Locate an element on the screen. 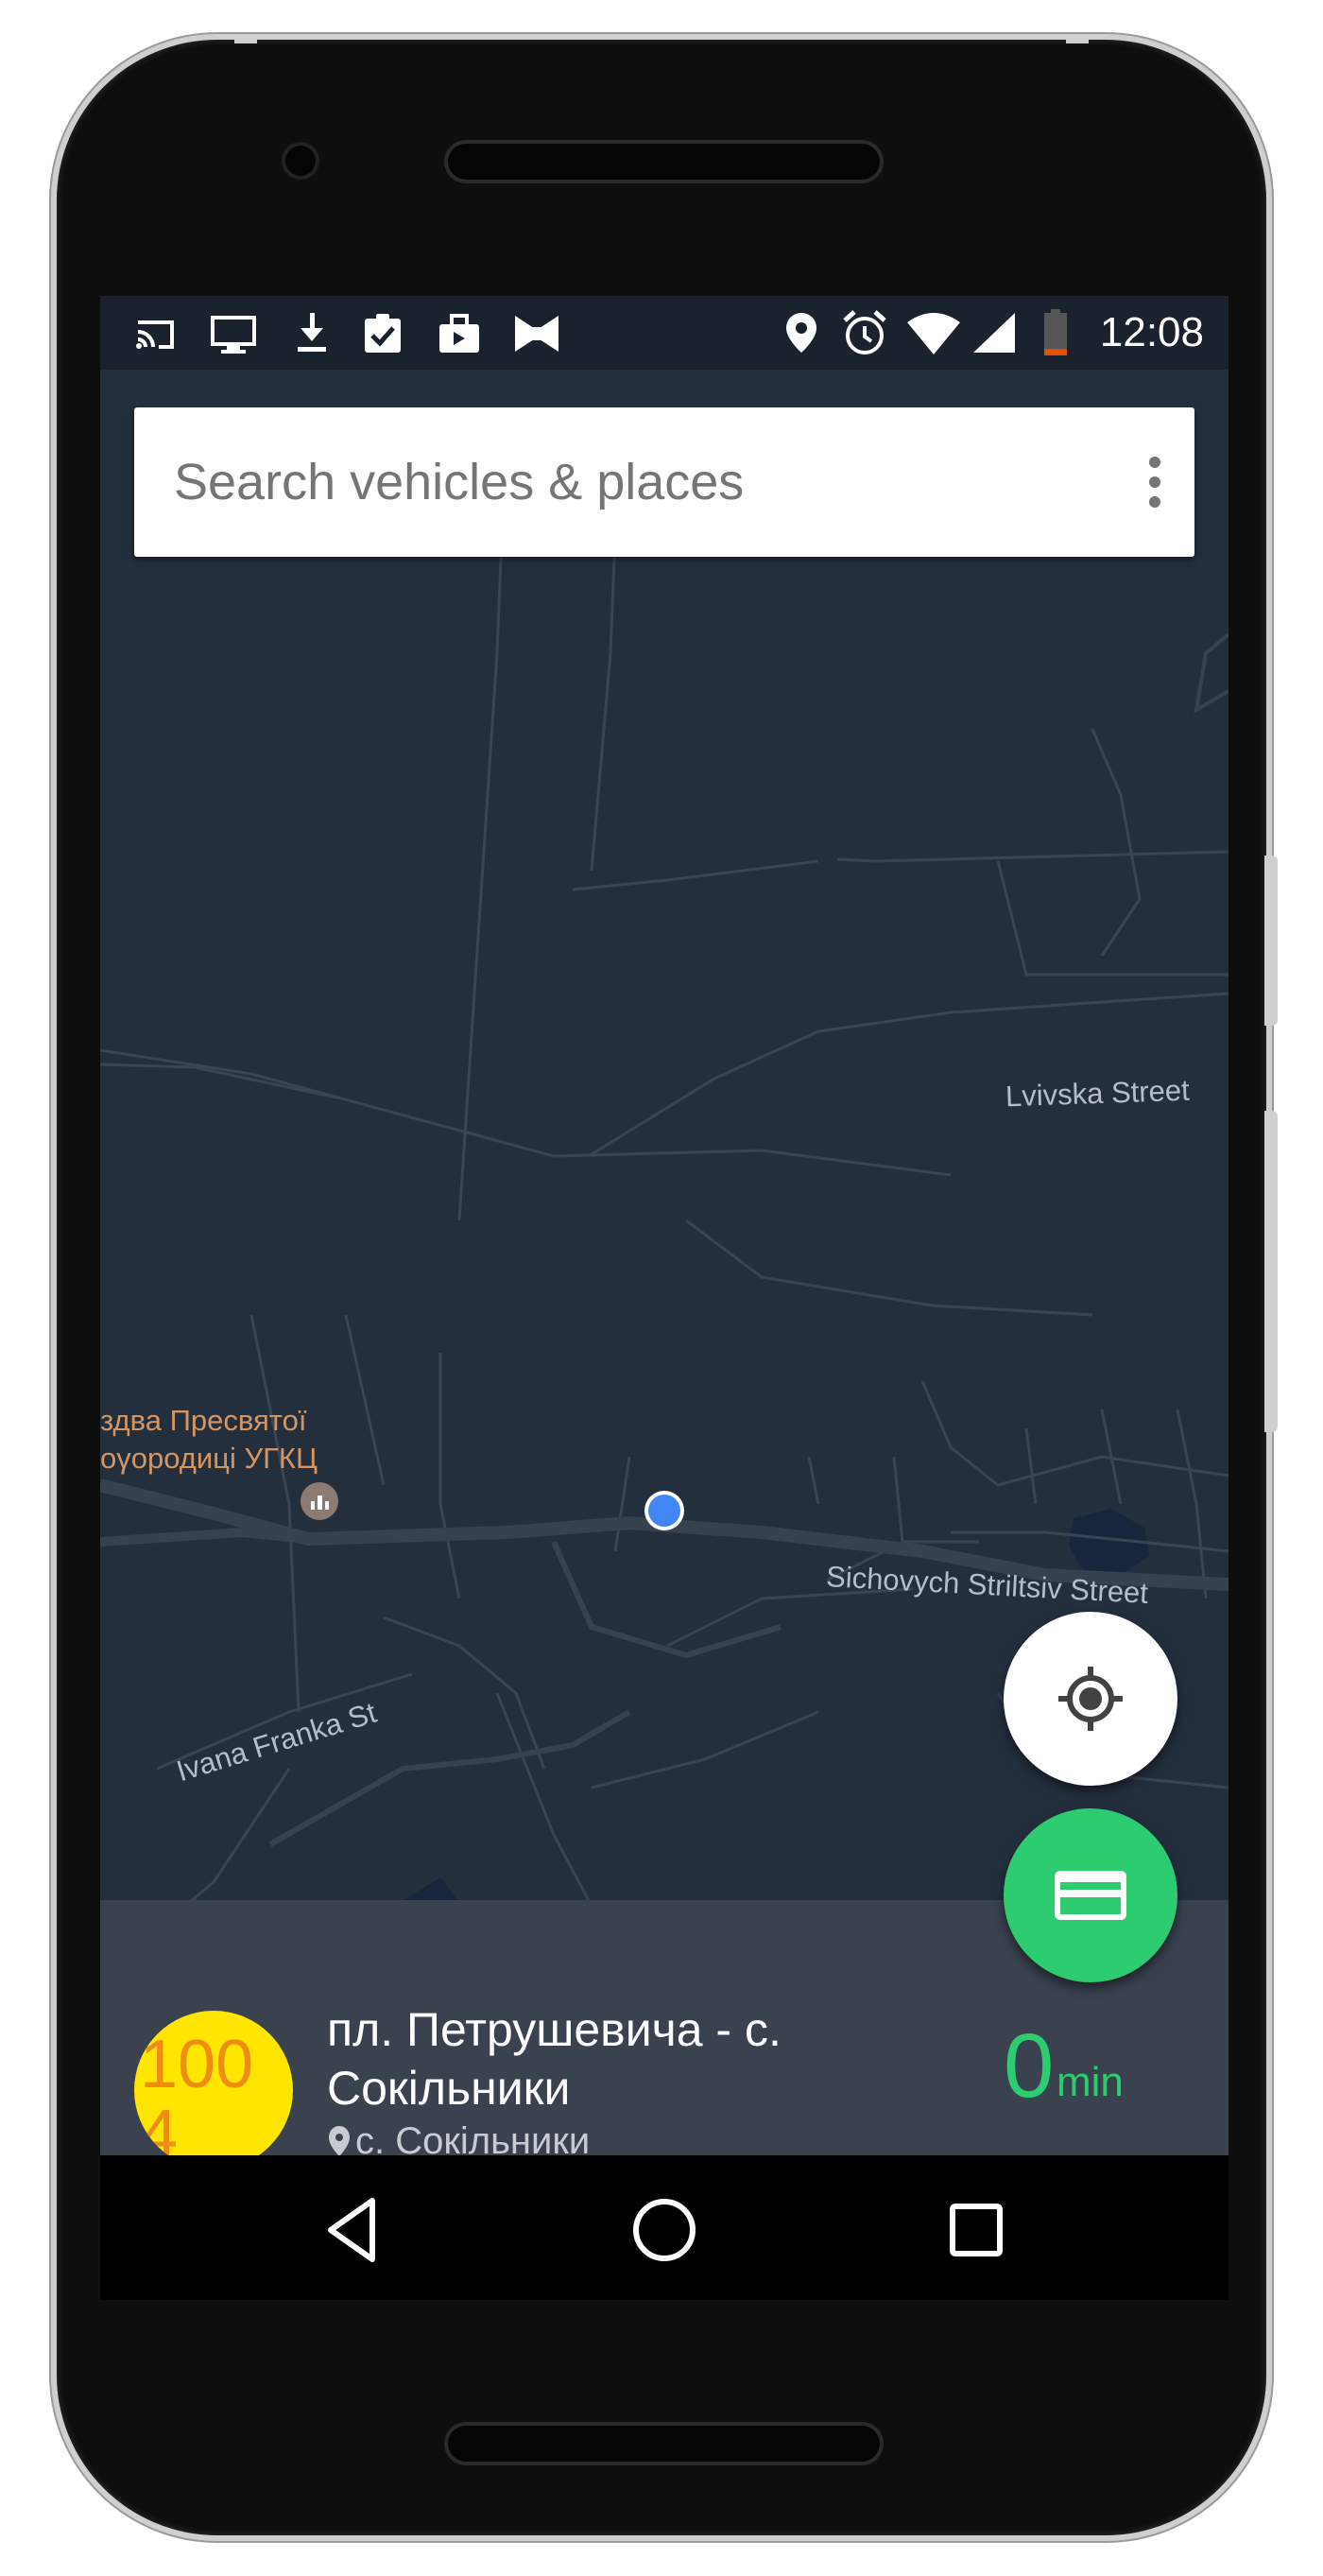 Image resolution: width=1323 pixels, height=2576 pixels. alarm-icon is located at coordinates (864, 332).